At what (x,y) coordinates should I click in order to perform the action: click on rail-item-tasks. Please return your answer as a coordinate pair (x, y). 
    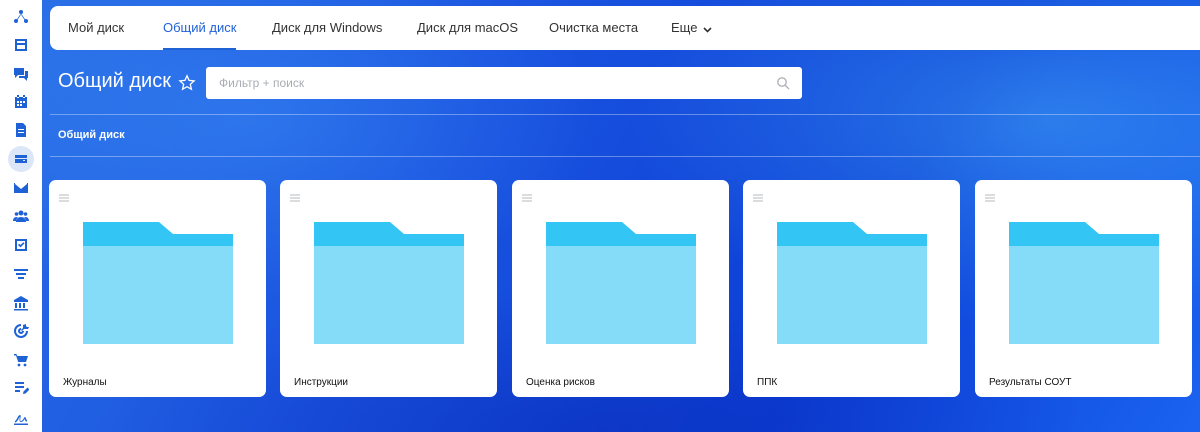
    Looking at the image, I should click on (21, 245).